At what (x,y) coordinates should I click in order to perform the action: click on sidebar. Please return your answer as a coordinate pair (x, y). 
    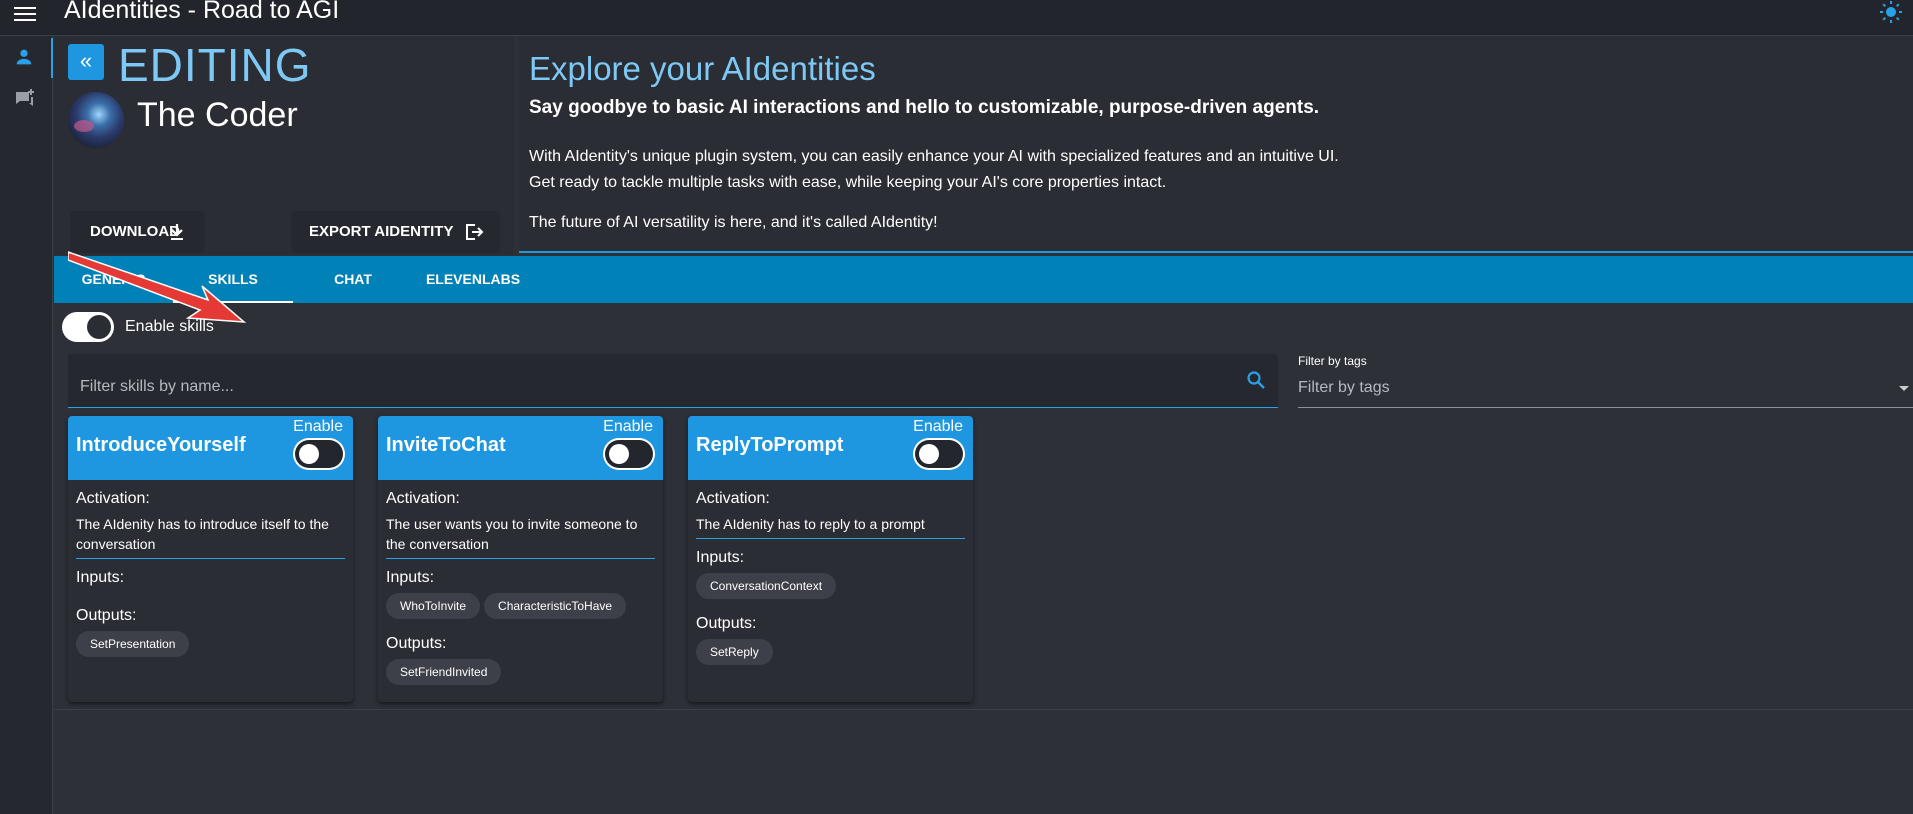
    Looking at the image, I should click on (26, 425).